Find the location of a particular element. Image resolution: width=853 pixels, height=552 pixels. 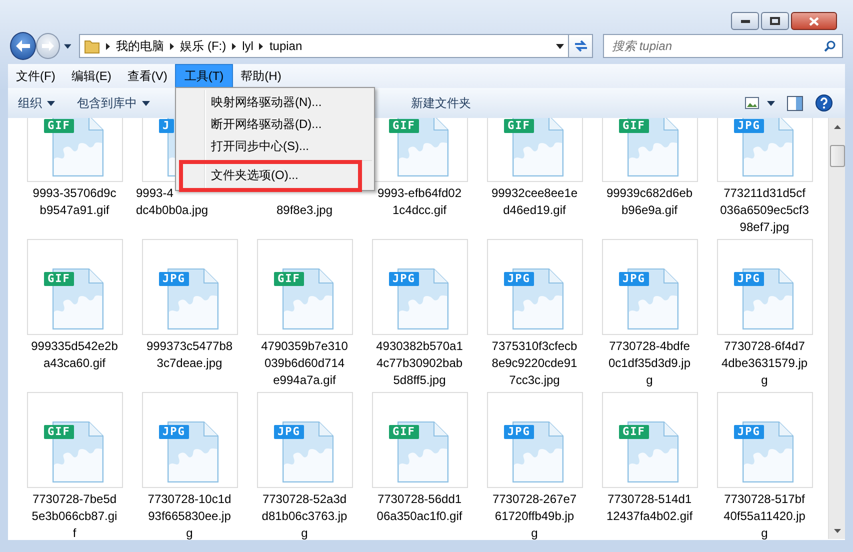

file-name: 99932cee8ee1e d46ed19.gif is located at coordinates (534, 202).